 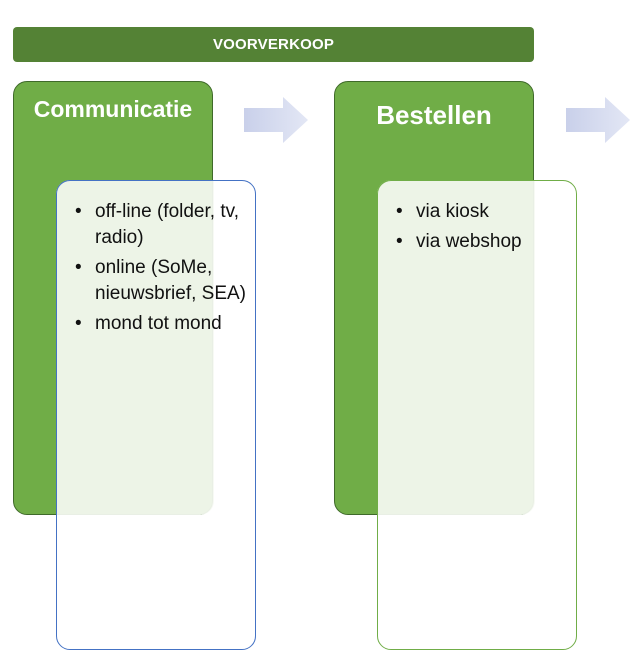 What do you see at coordinates (161, 225) in the screenshot?
I see `list-item: off-line (folder, tv, radio)` at bounding box center [161, 225].